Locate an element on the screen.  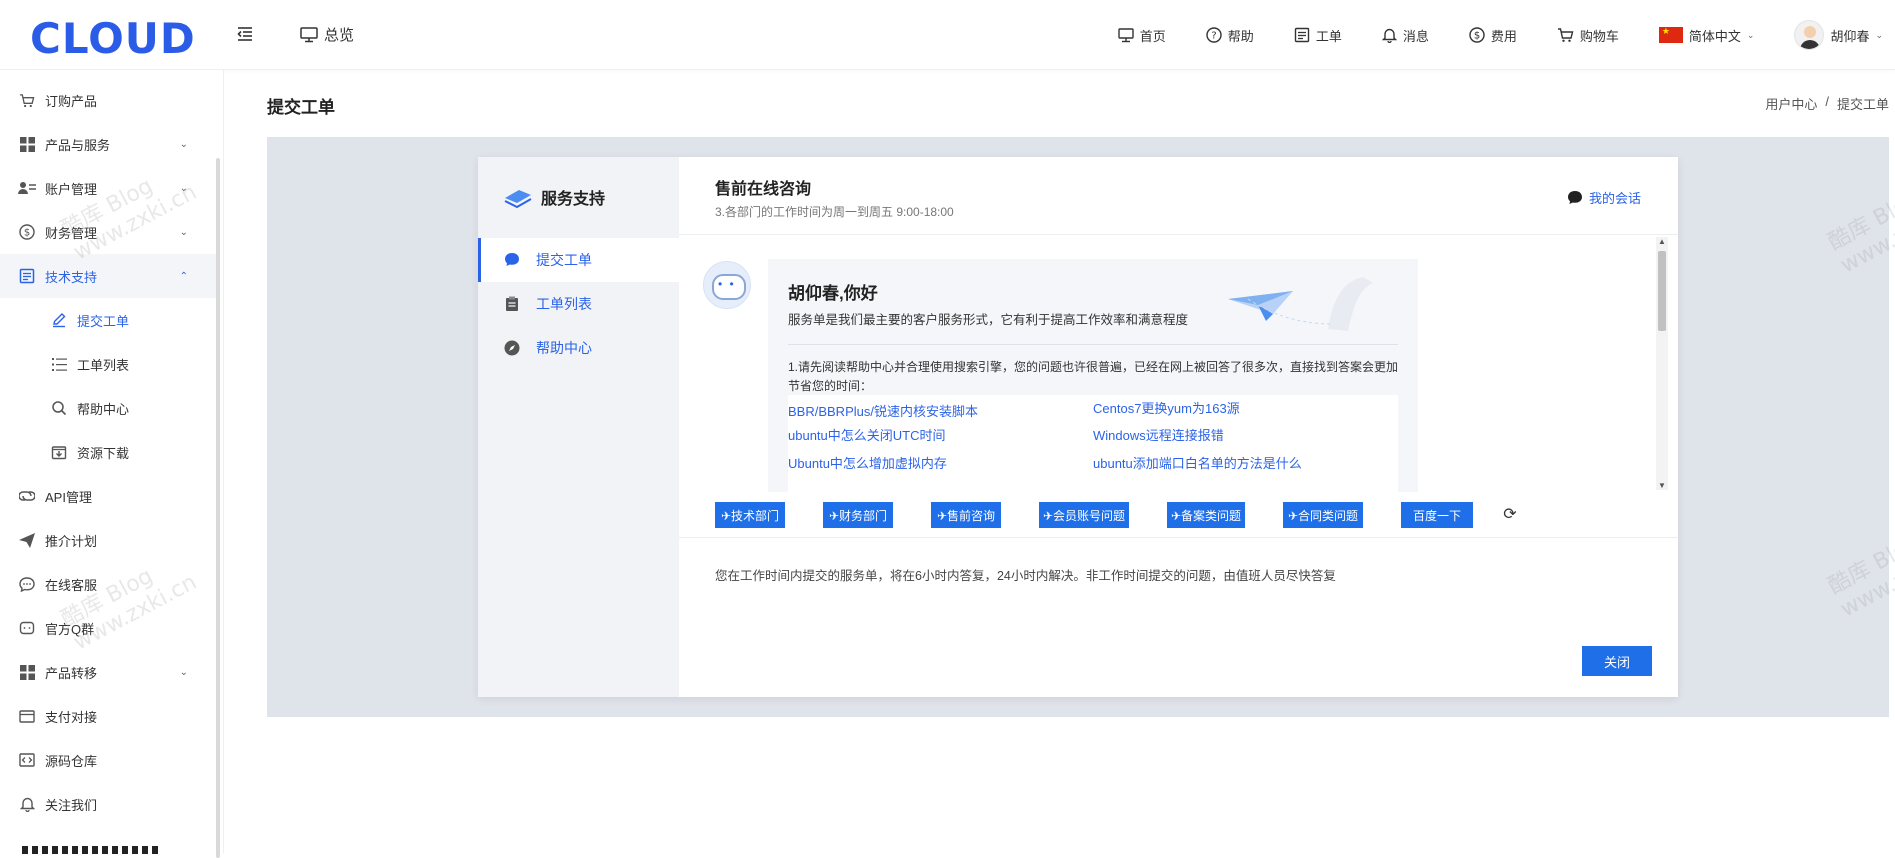
edit-icon is located at coordinates (59, 320).